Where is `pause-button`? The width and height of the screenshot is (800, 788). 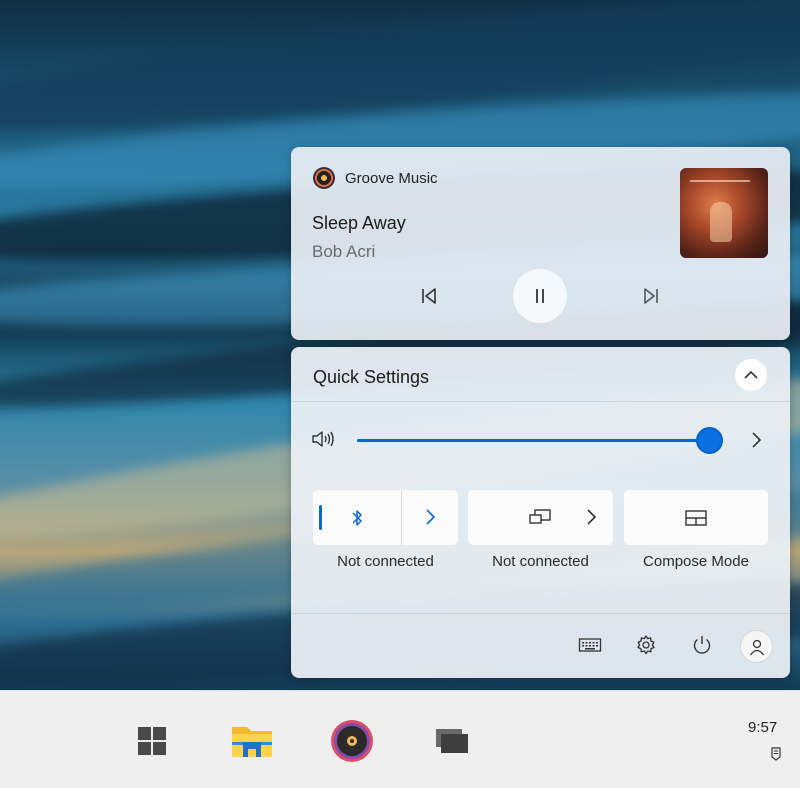
pause-button is located at coordinates (540, 296).